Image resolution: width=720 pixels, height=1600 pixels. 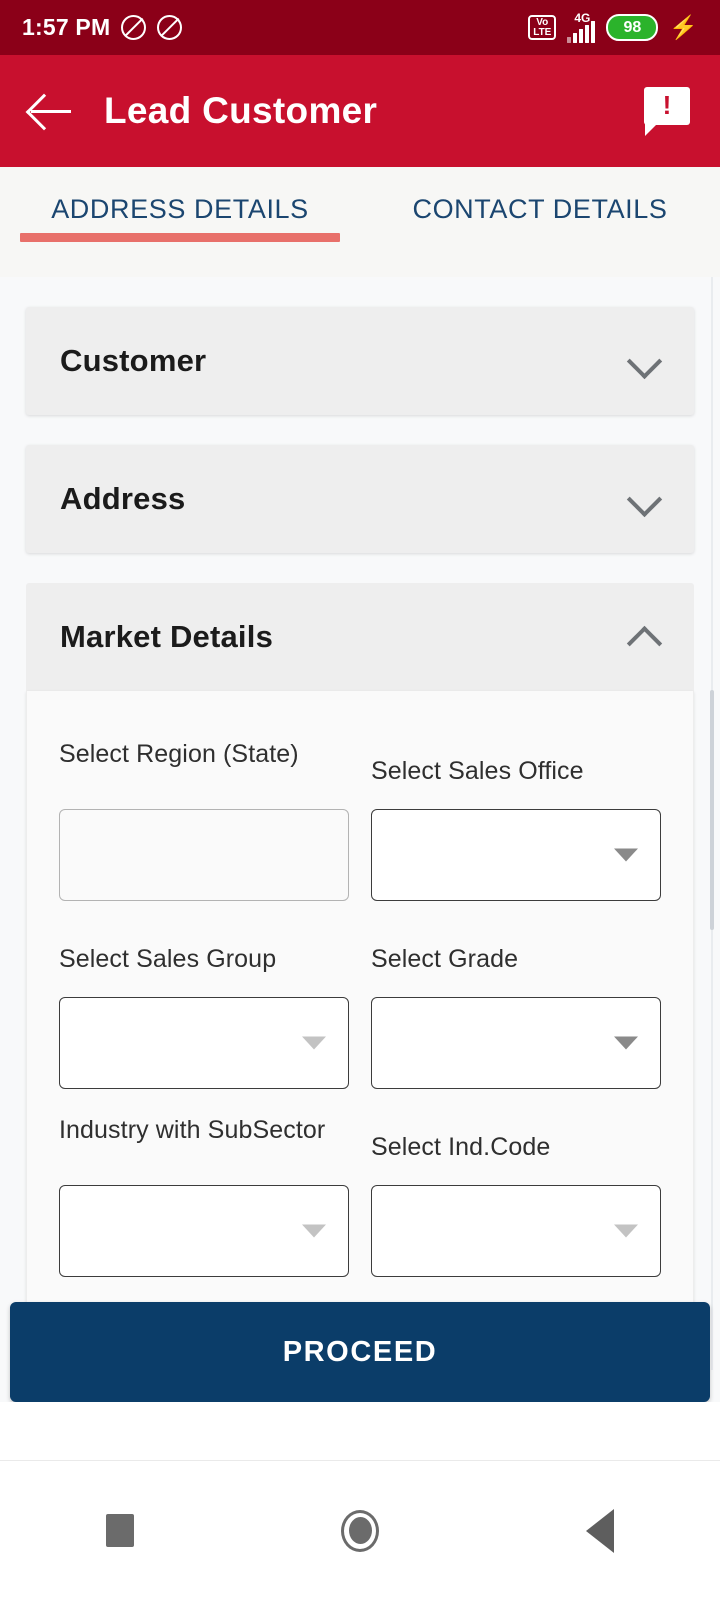 What do you see at coordinates (445, 959) in the screenshot?
I see `field-label: Select Grade` at bounding box center [445, 959].